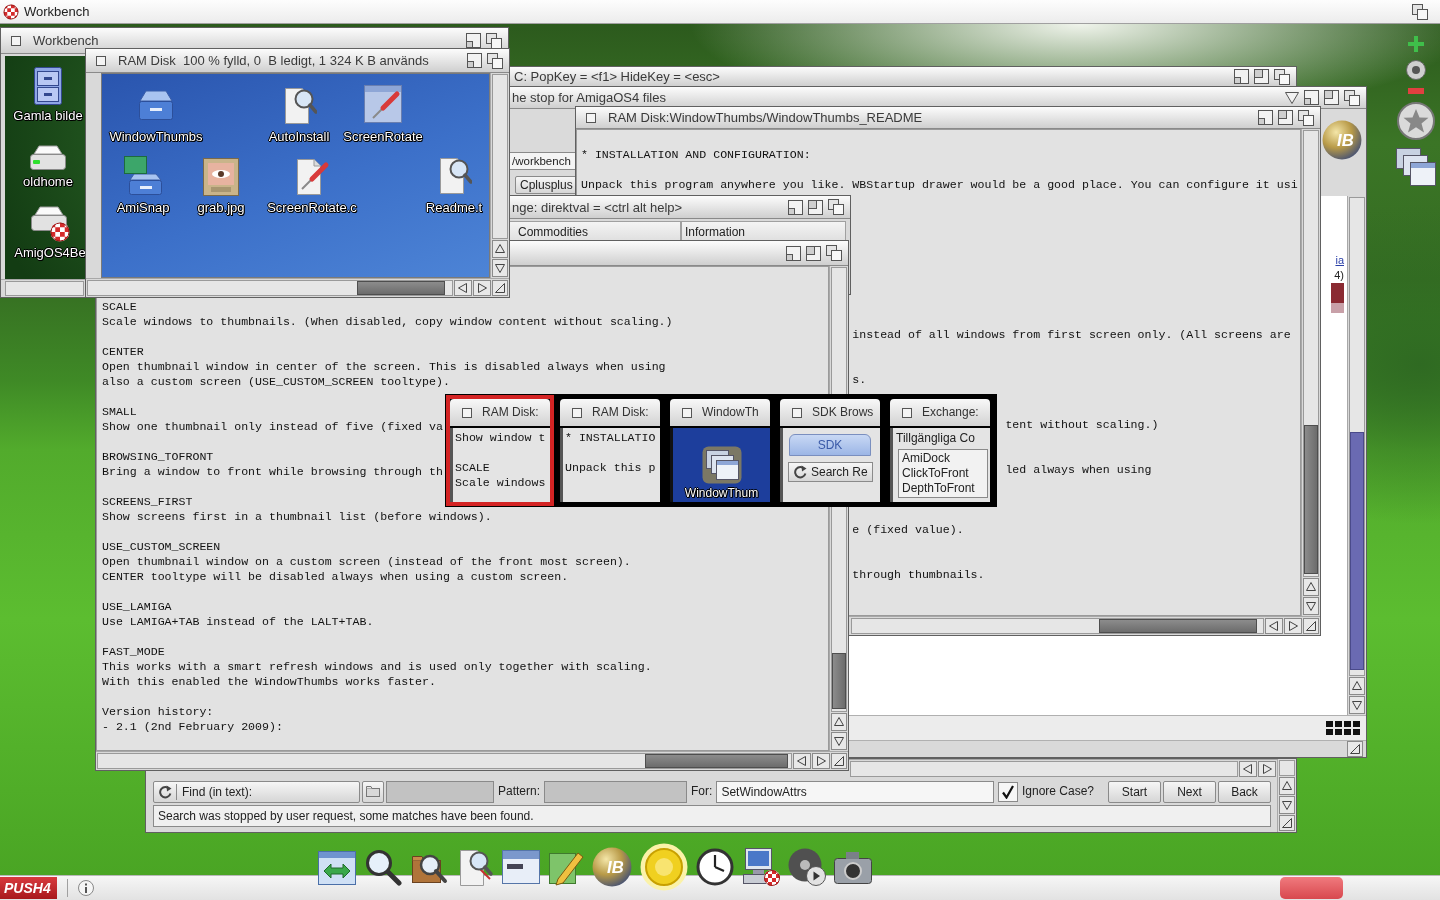  I want to click on icon-label: AutoInstall, so click(299, 137).